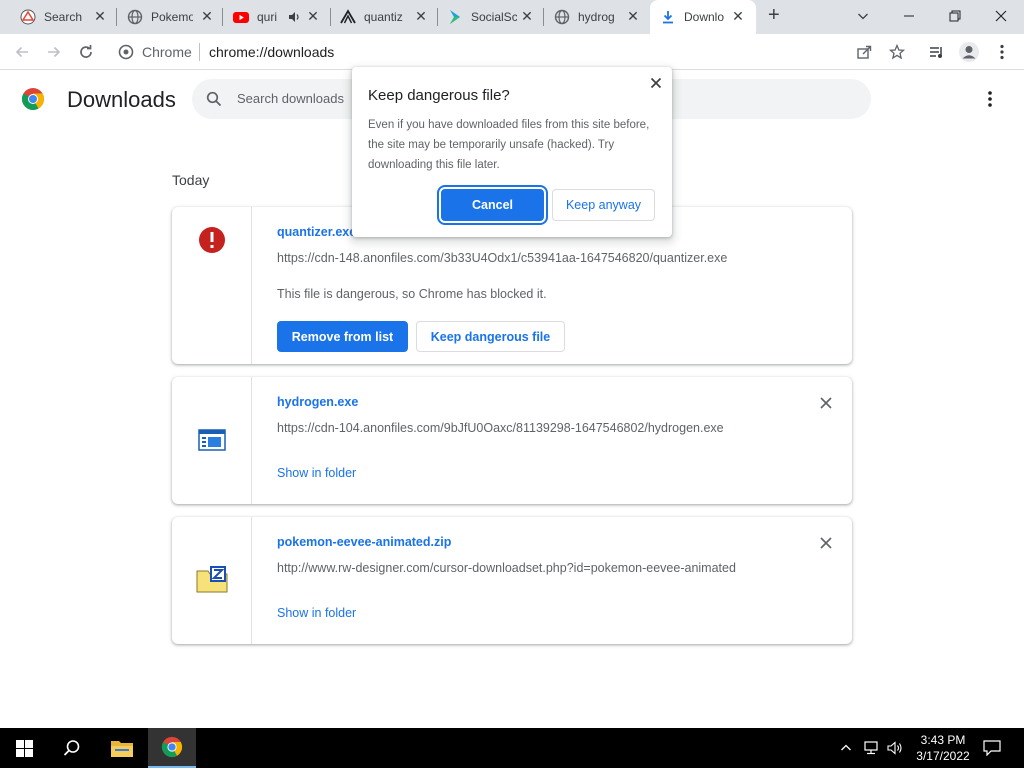 This screenshot has height=768, width=1024. Describe the element at coordinates (342, 336) in the screenshot. I see `remove-from-list-button: Remove from list` at that location.